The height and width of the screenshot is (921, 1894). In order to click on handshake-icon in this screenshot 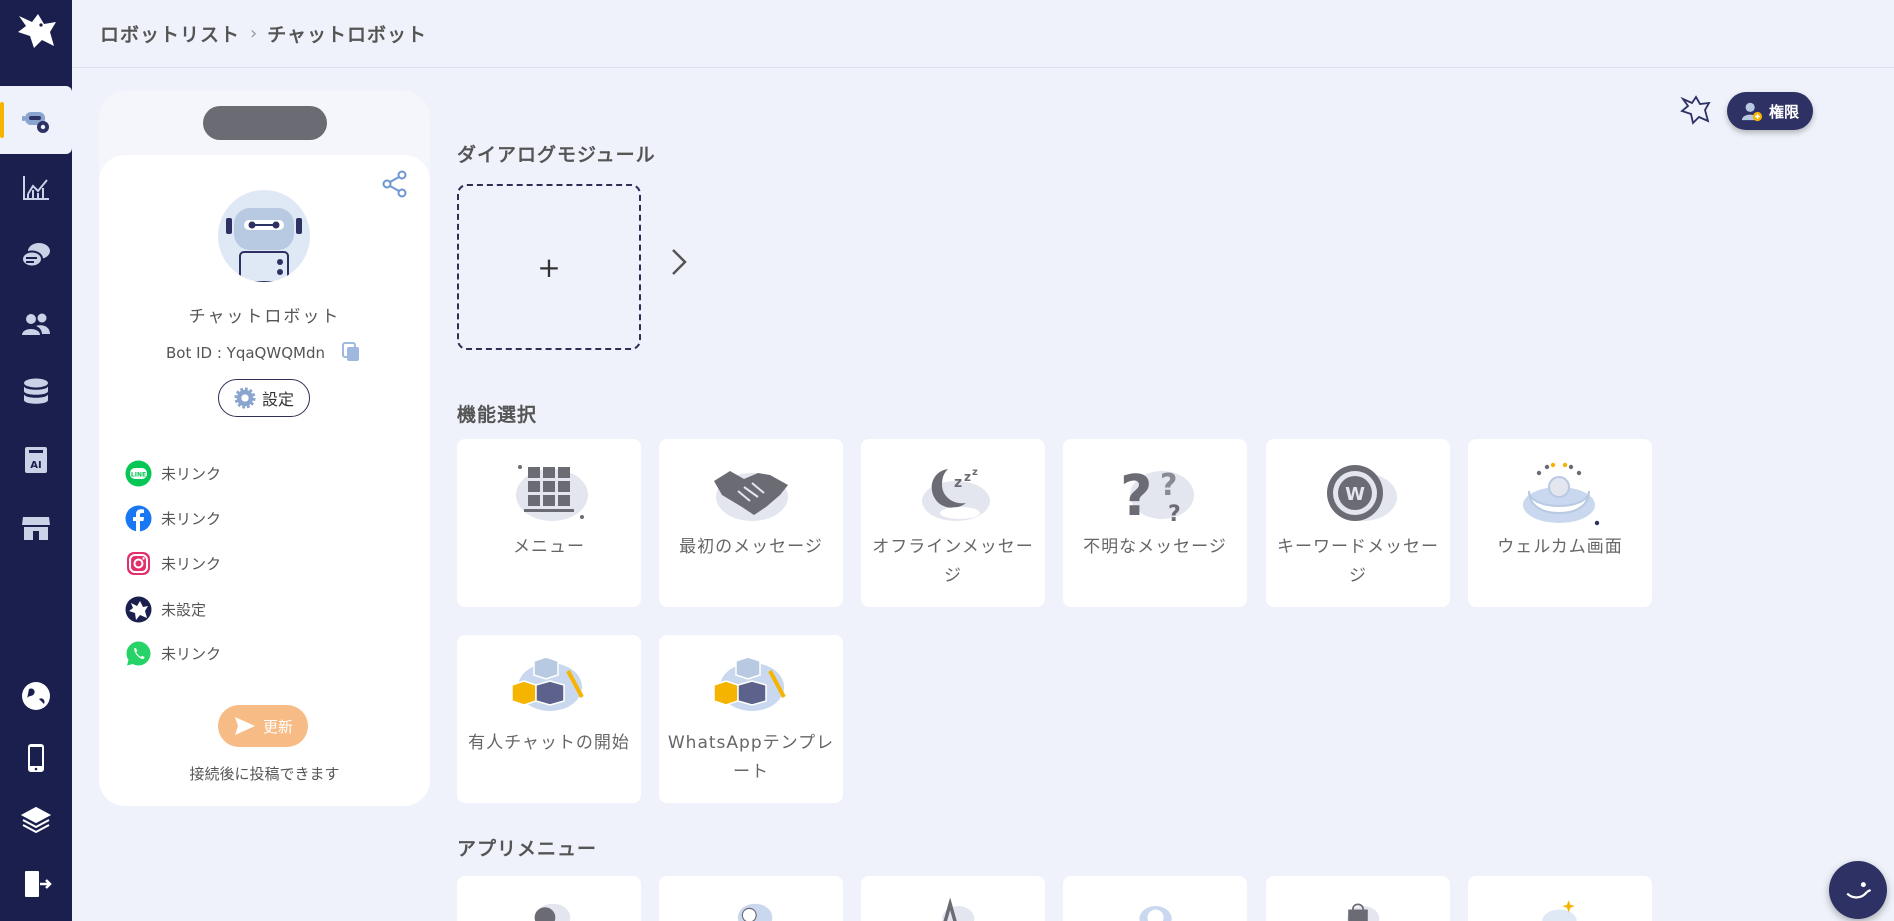, I will do `click(751, 496)`.